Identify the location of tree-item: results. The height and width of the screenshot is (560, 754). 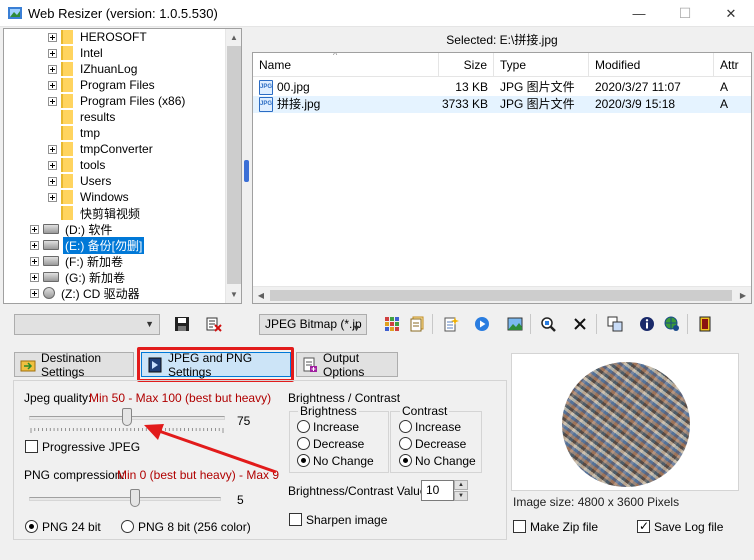
(82, 117).